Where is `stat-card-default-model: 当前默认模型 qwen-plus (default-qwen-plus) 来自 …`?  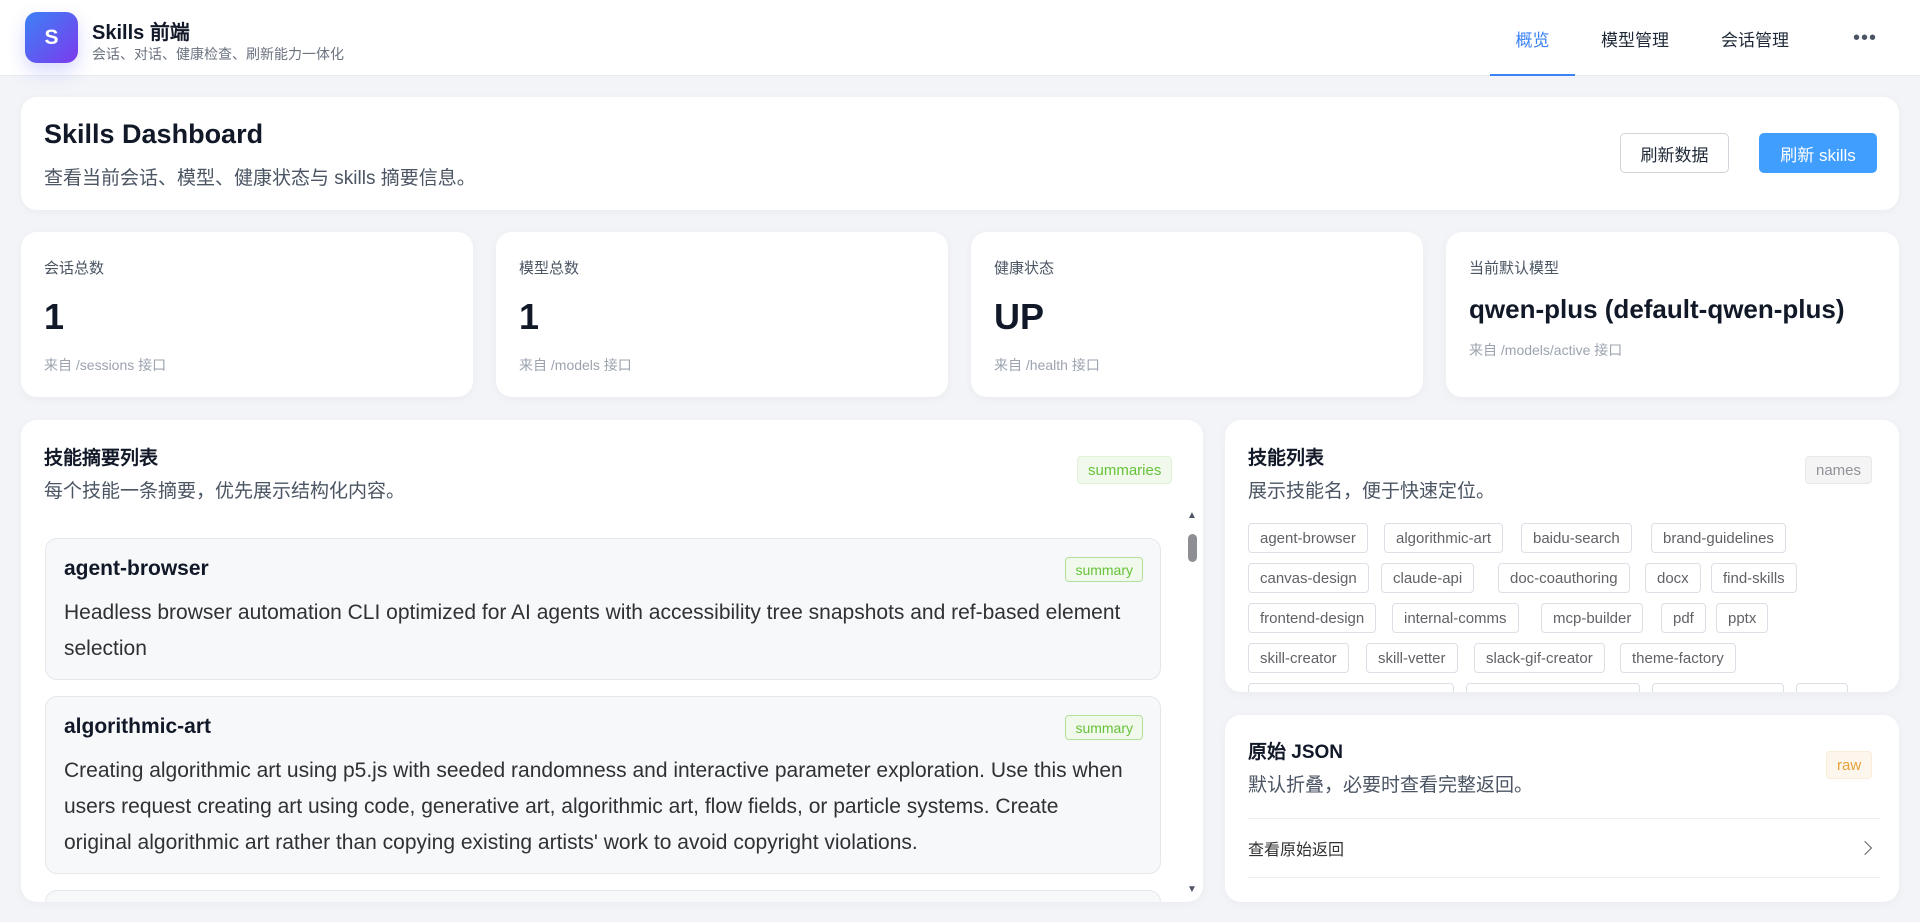
stat-card-default-model: 当前默认模型 qwen-plus (default-qwen-plus) 来自 … is located at coordinates (1672, 314).